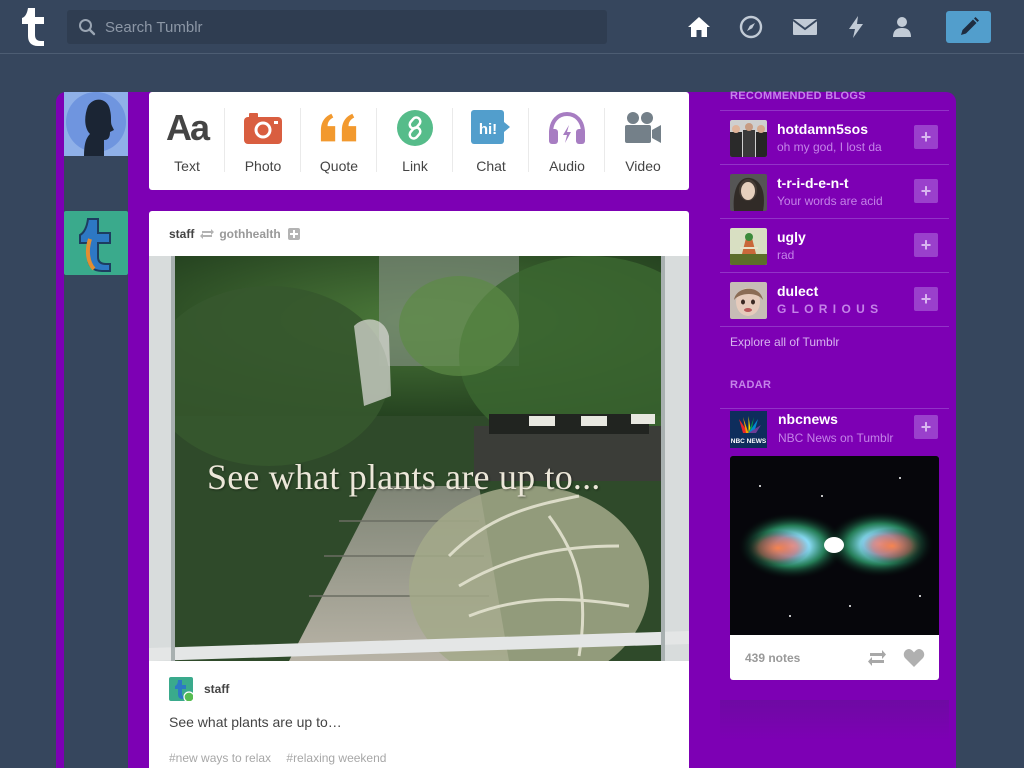  What do you see at coordinates (350, 27) in the screenshot?
I see `search-input` at bounding box center [350, 27].